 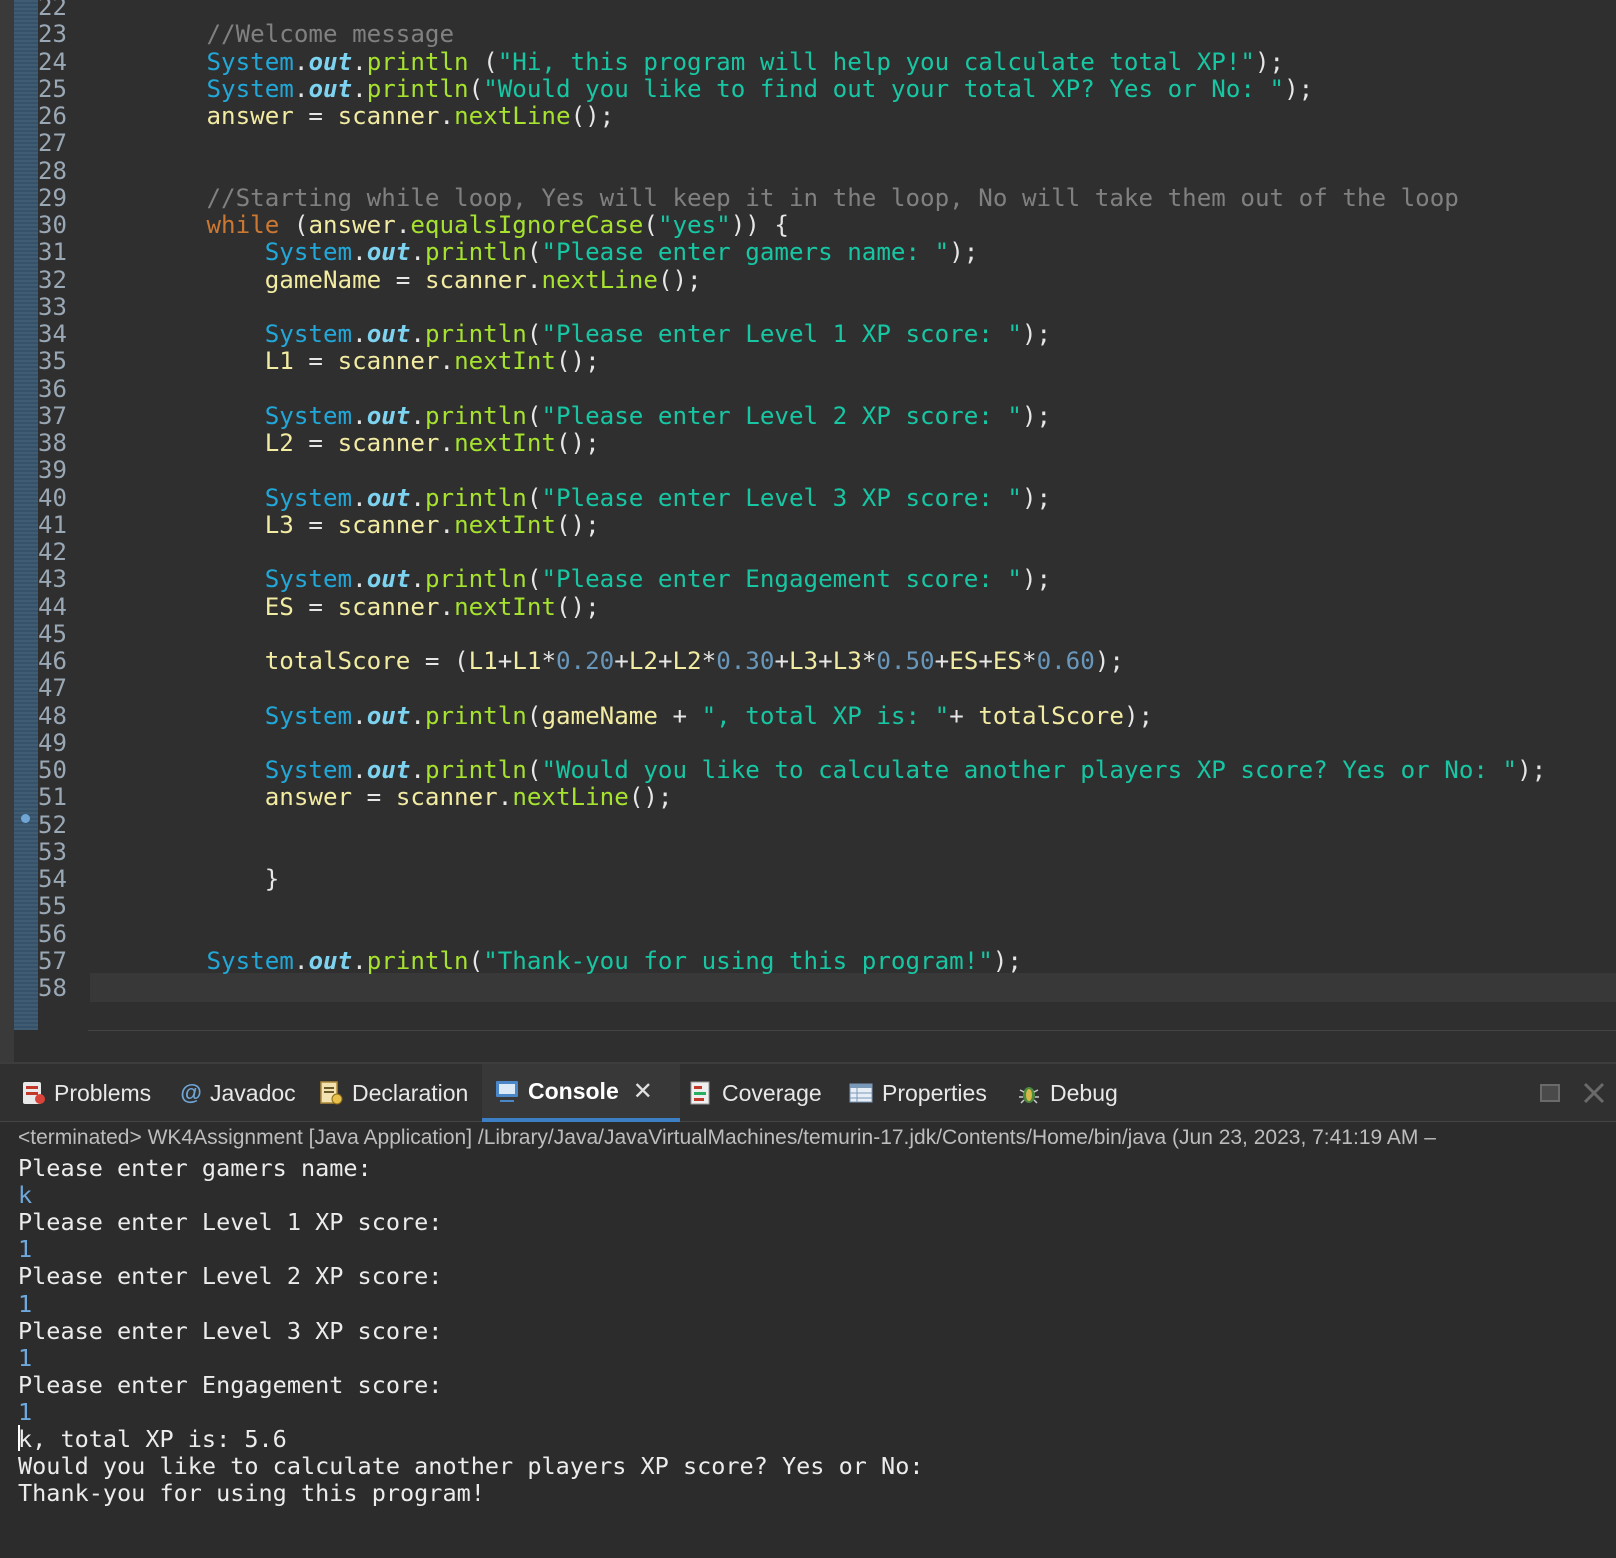 I want to click on code-token: 0.30, so click(x=745, y=661).